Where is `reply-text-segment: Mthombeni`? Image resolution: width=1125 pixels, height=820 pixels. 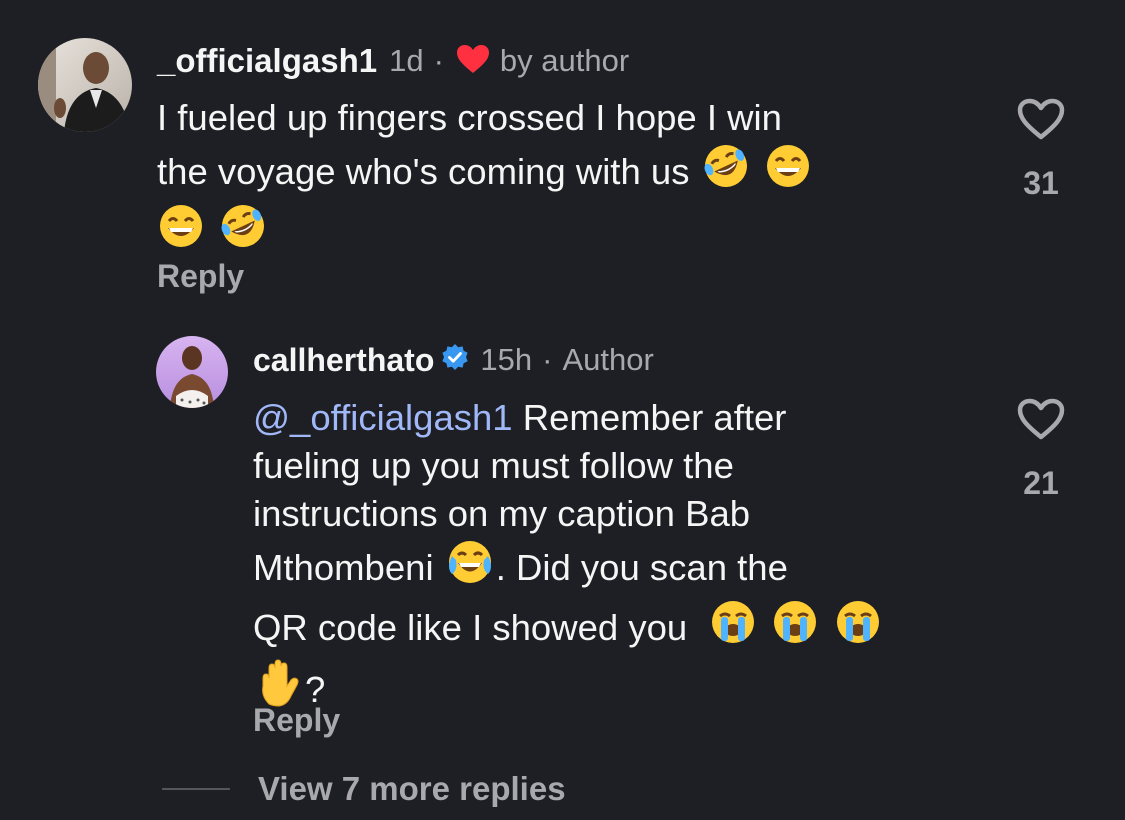 reply-text-segment: Mthombeni is located at coordinates (343, 567).